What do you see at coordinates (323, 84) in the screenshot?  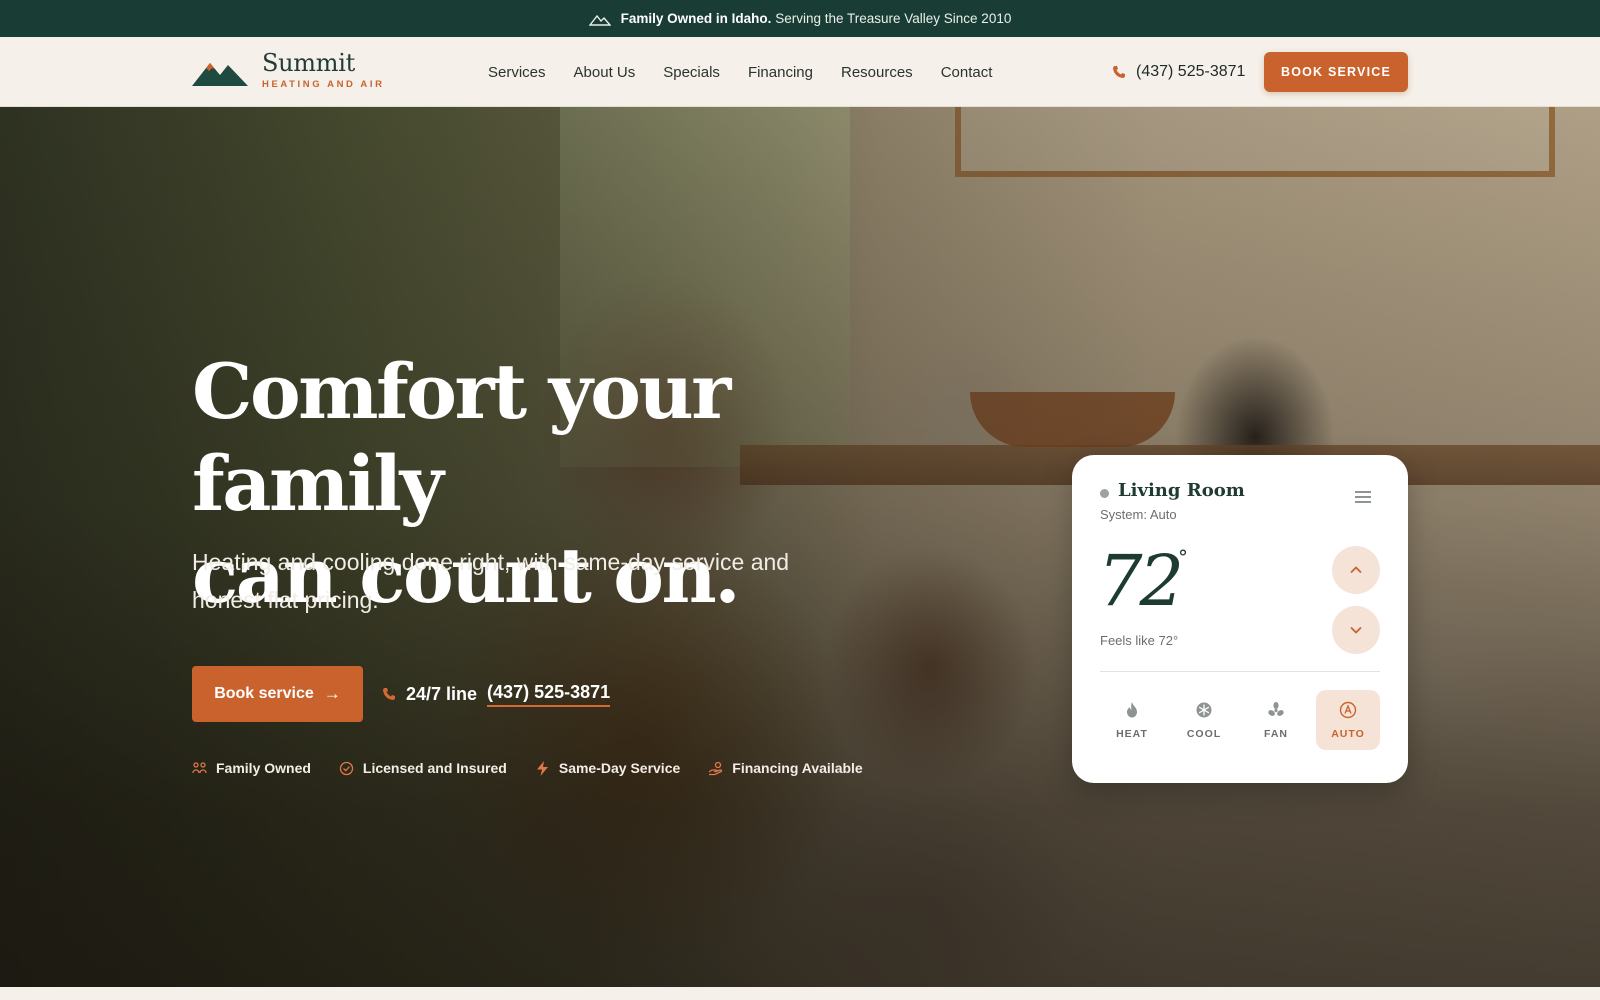 I see `brand-tagline: HEATING AND AIR` at bounding box center [323, 84].